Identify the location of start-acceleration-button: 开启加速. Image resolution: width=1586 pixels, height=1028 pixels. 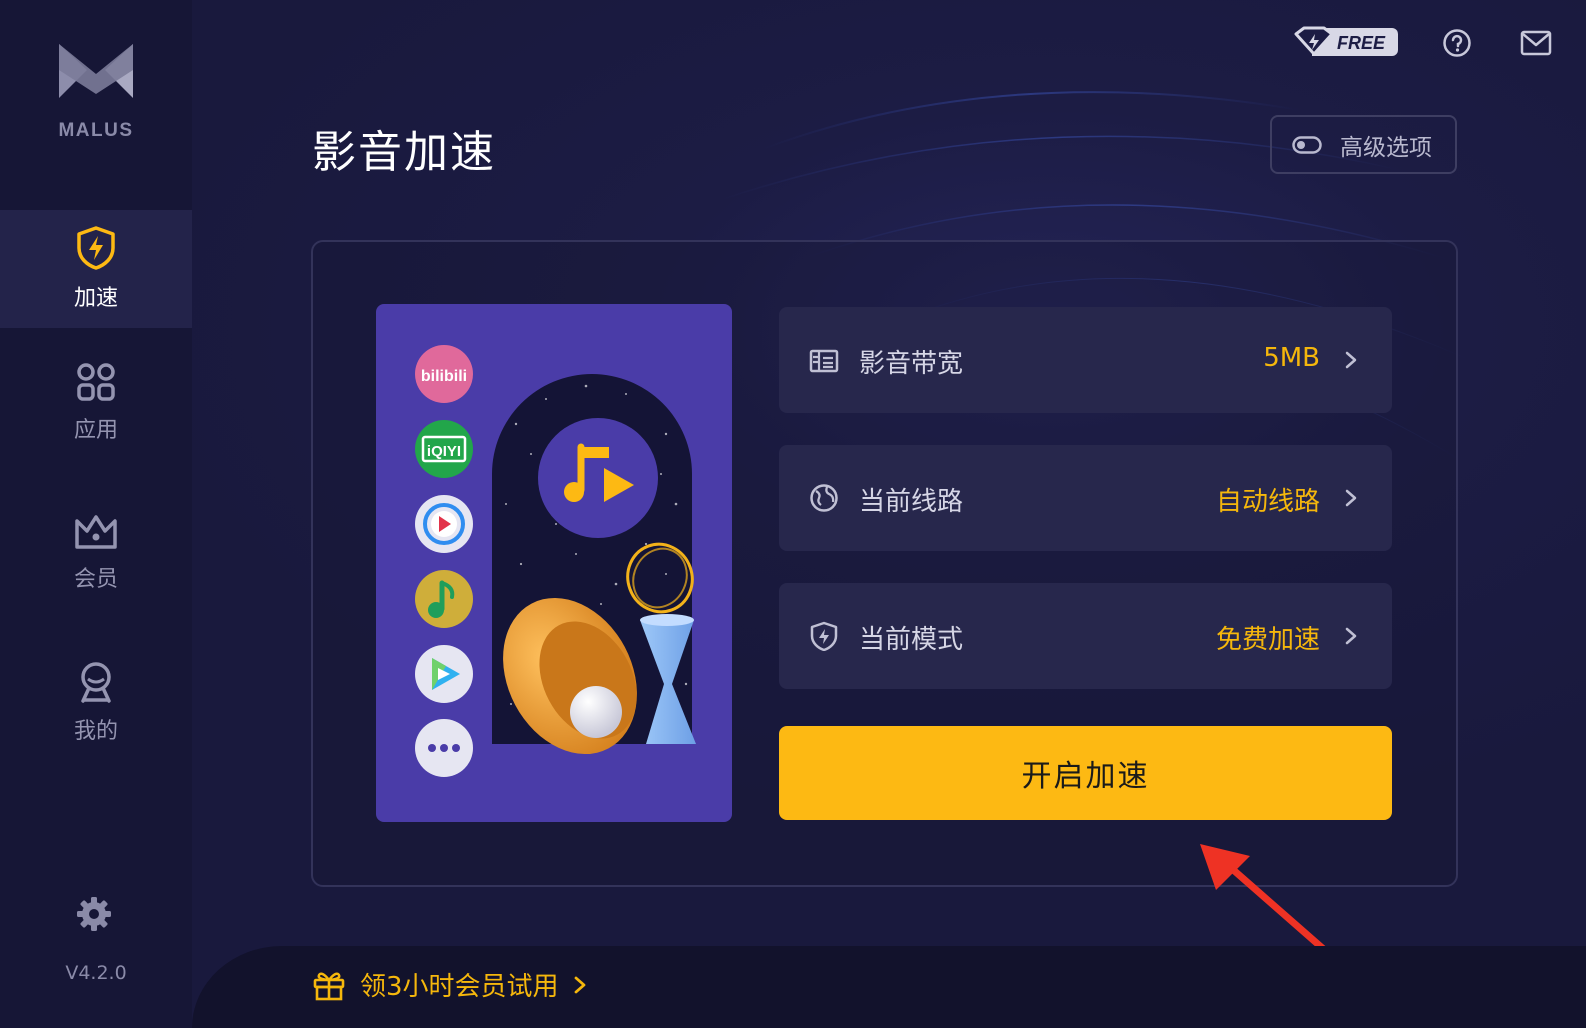
(1085, 773).